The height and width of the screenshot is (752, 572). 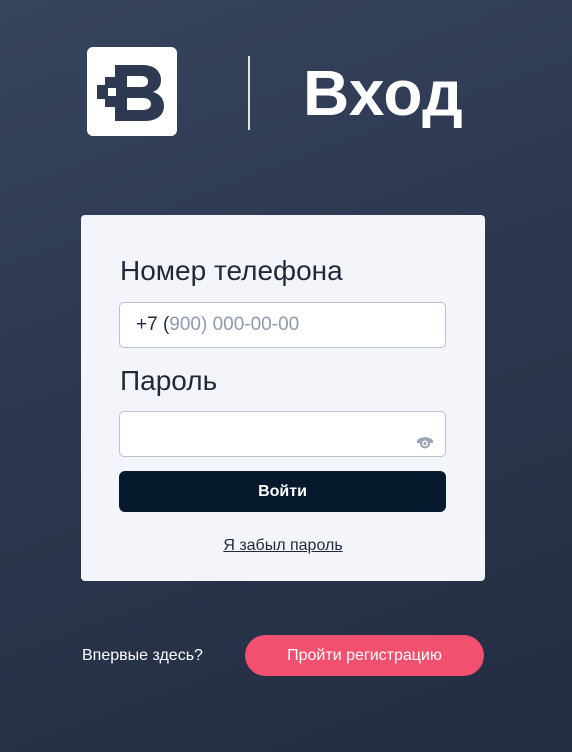 I want to click on register-button: Пройти регистрацию, so click(x=364, y=655).